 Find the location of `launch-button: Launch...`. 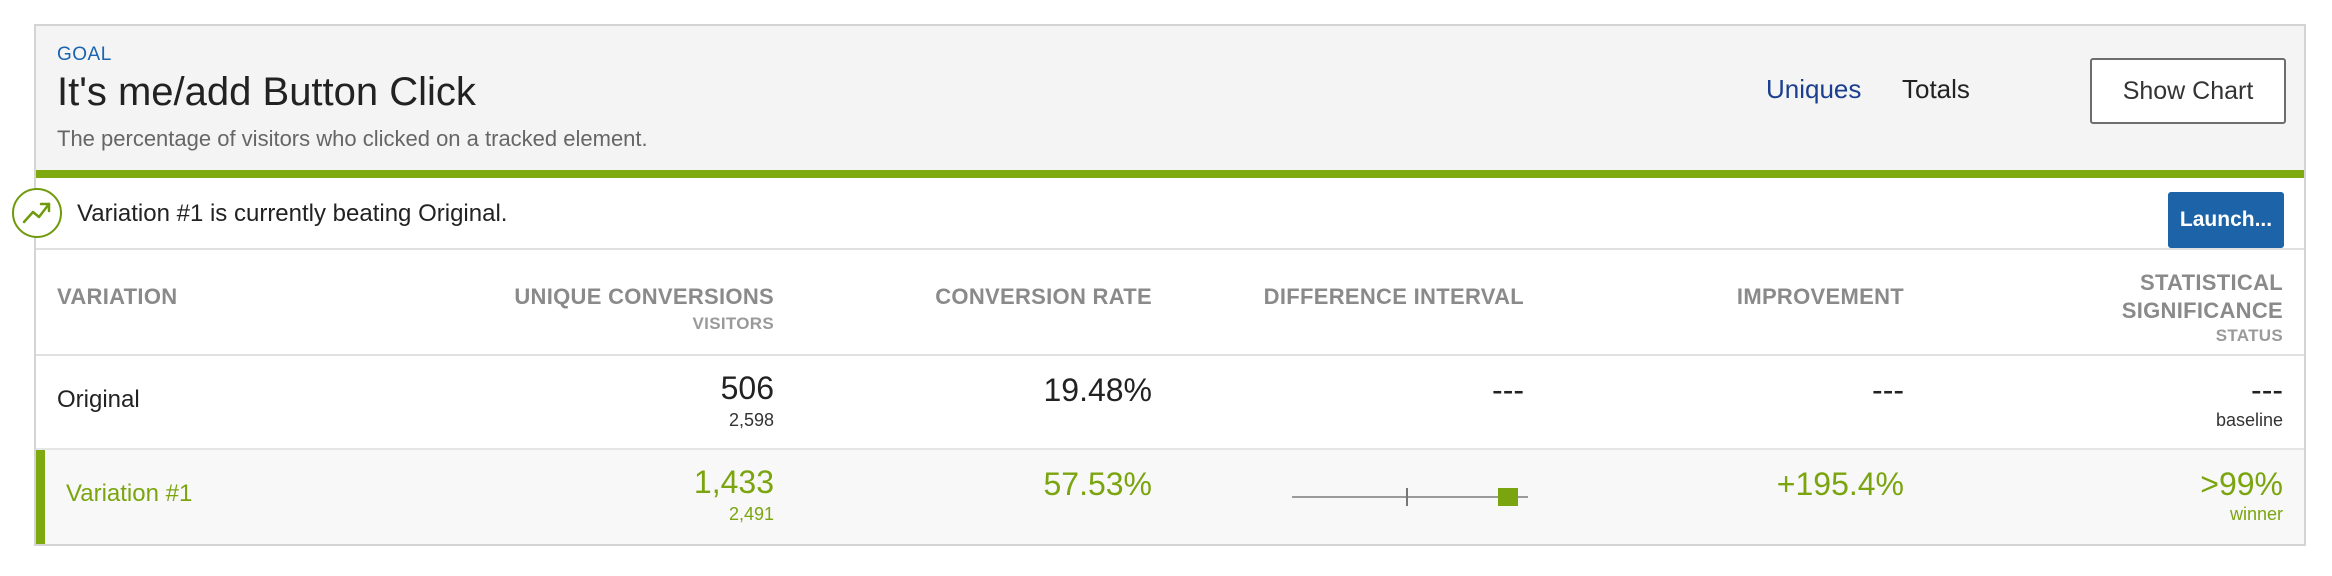

launch-button: Launch... is located at coordinates (2226, 220).